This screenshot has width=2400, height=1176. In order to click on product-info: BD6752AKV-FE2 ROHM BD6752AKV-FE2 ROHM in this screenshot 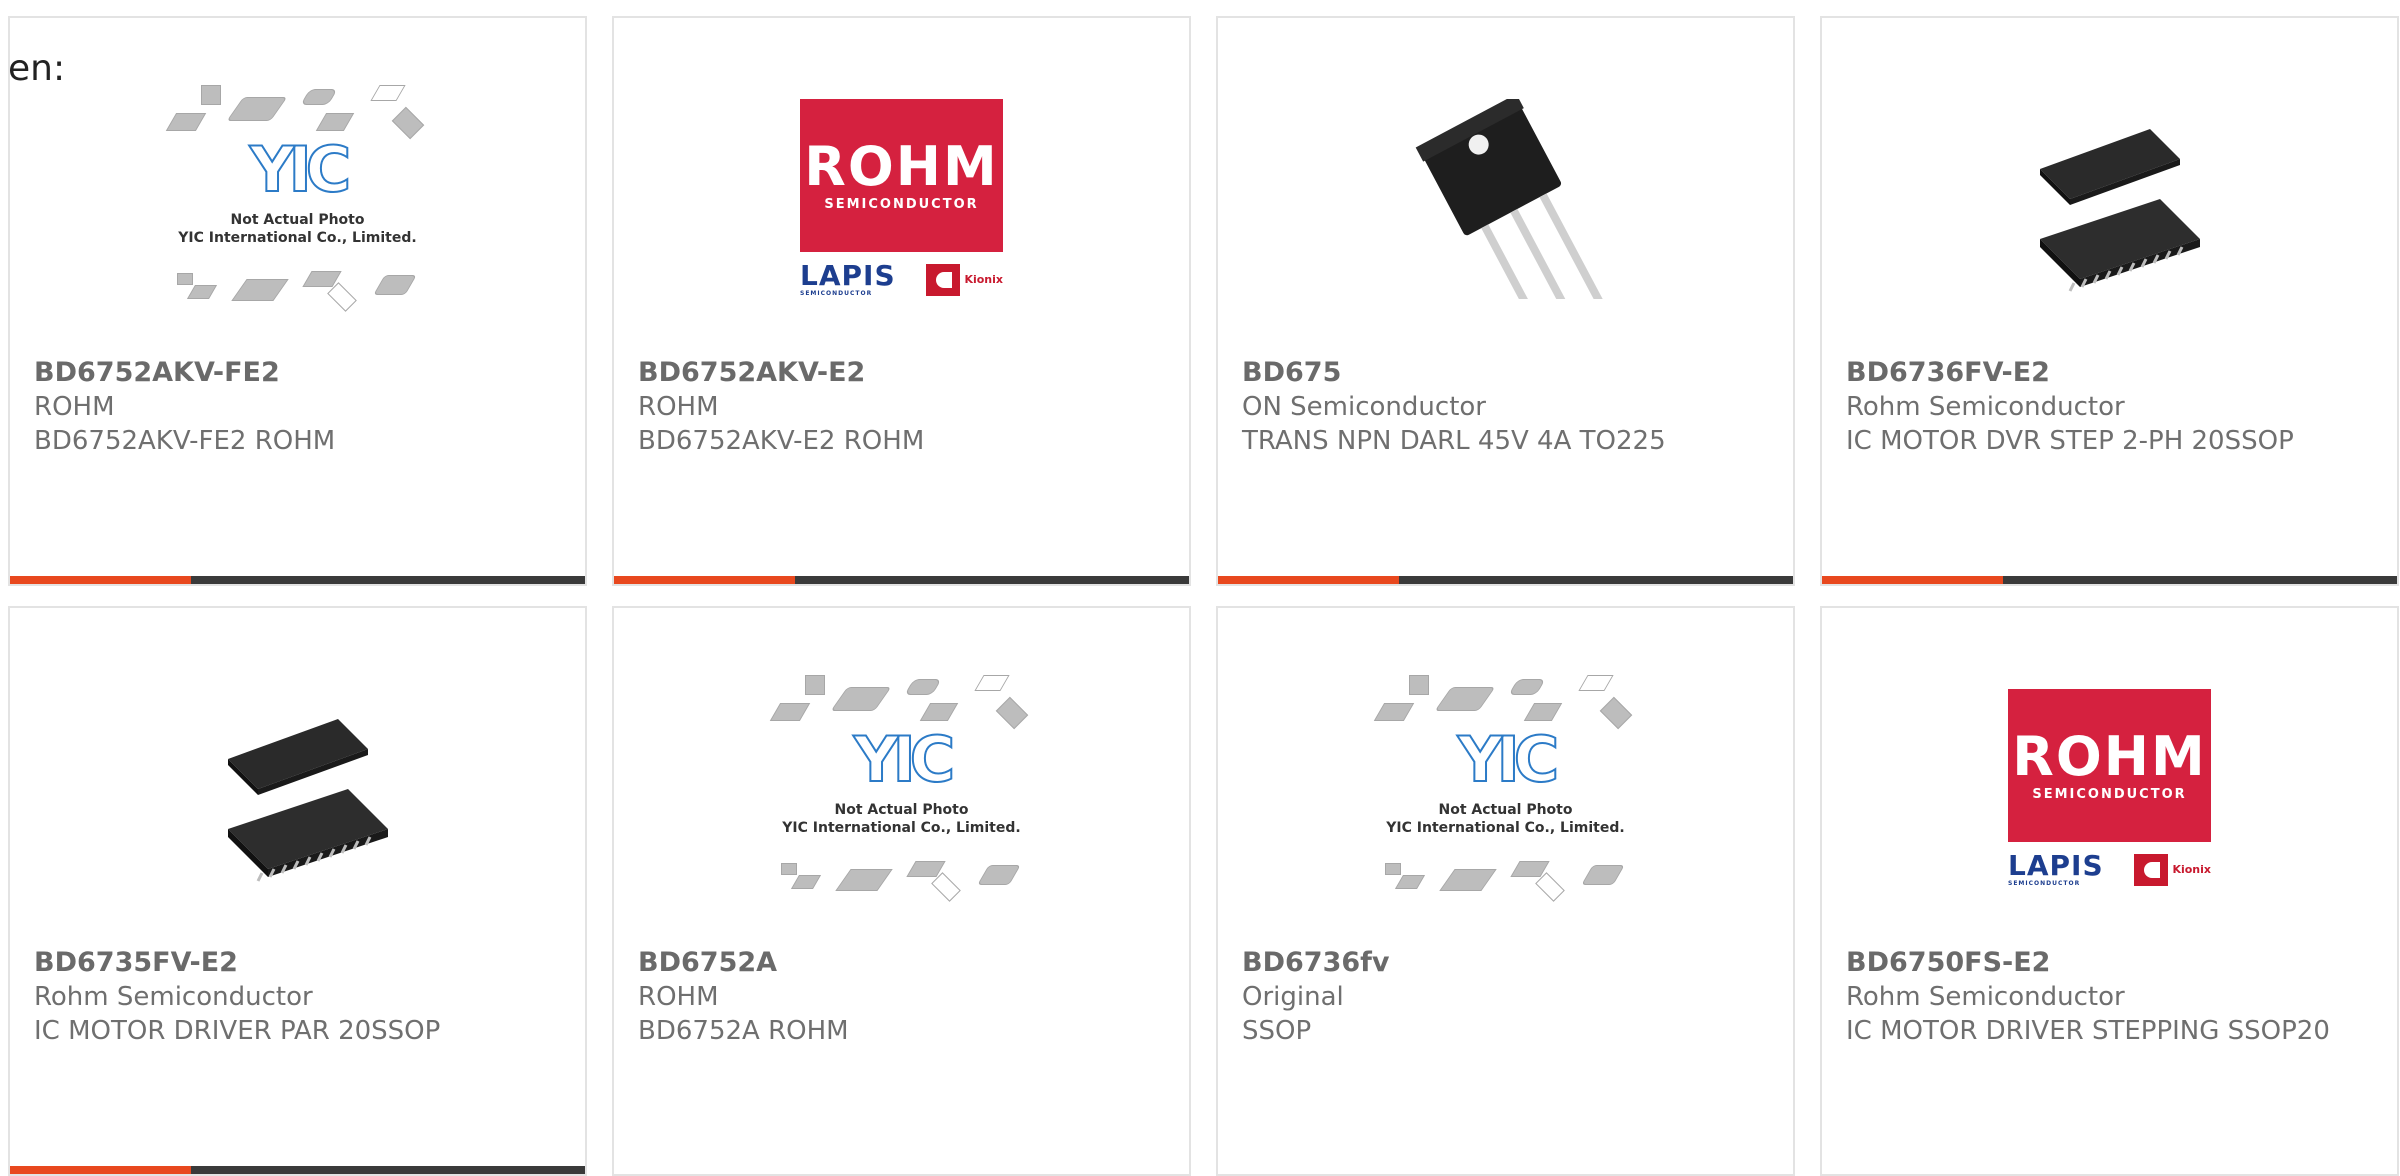, I will do `click(297, 407)`.